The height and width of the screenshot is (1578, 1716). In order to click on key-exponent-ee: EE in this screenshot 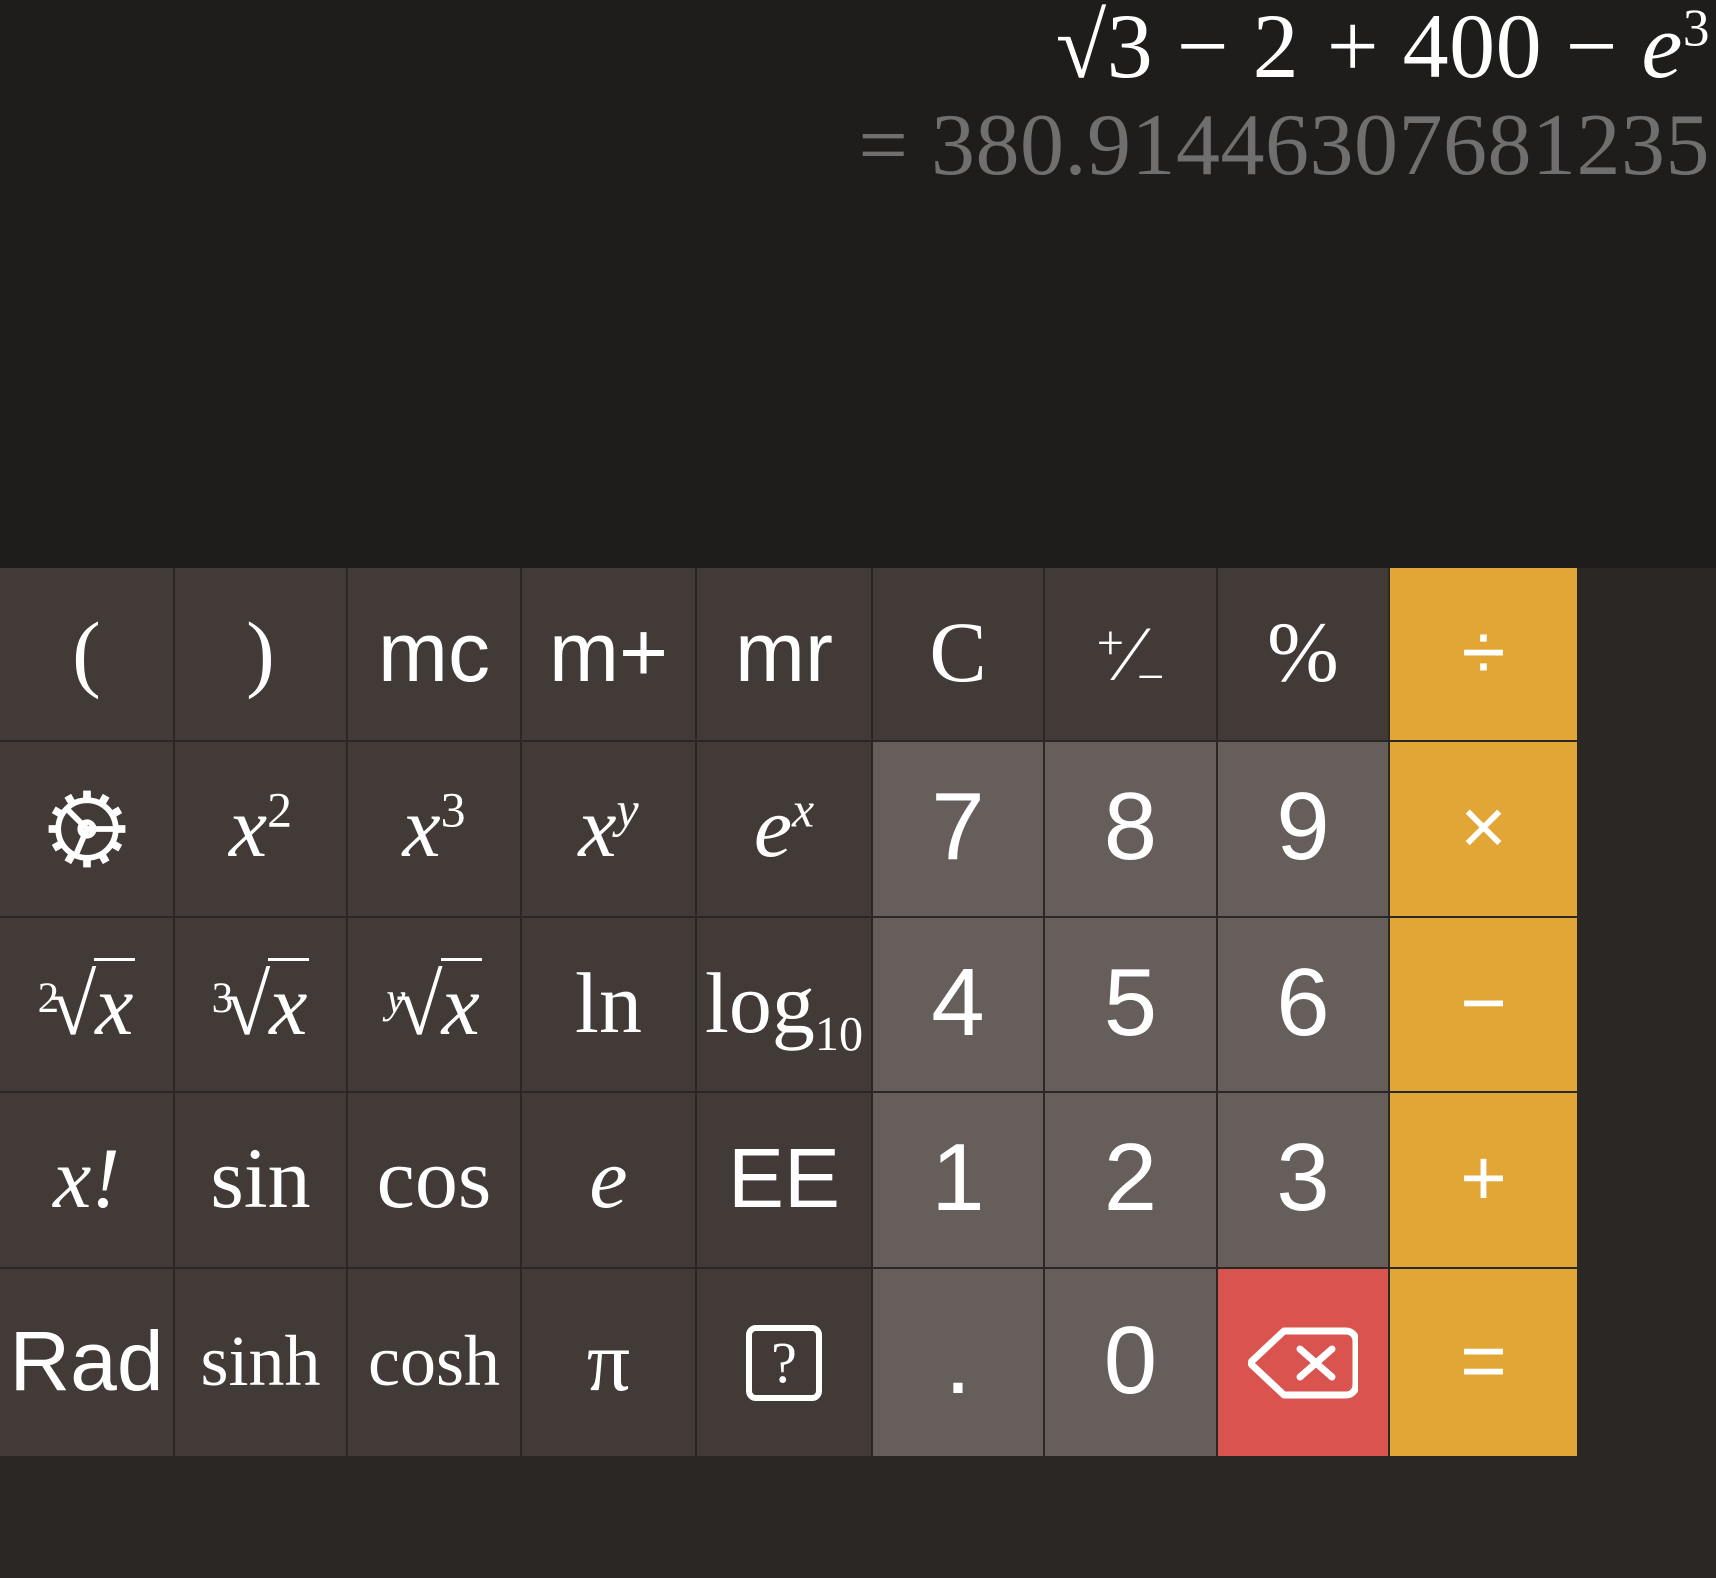, I will do `click(785, 1181)`.